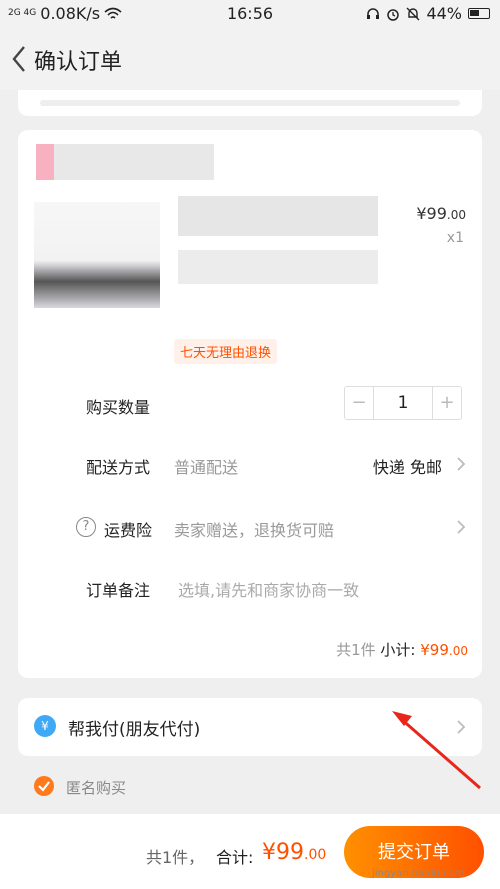  I want to click on back-arrow-icon, so click(19, 59).